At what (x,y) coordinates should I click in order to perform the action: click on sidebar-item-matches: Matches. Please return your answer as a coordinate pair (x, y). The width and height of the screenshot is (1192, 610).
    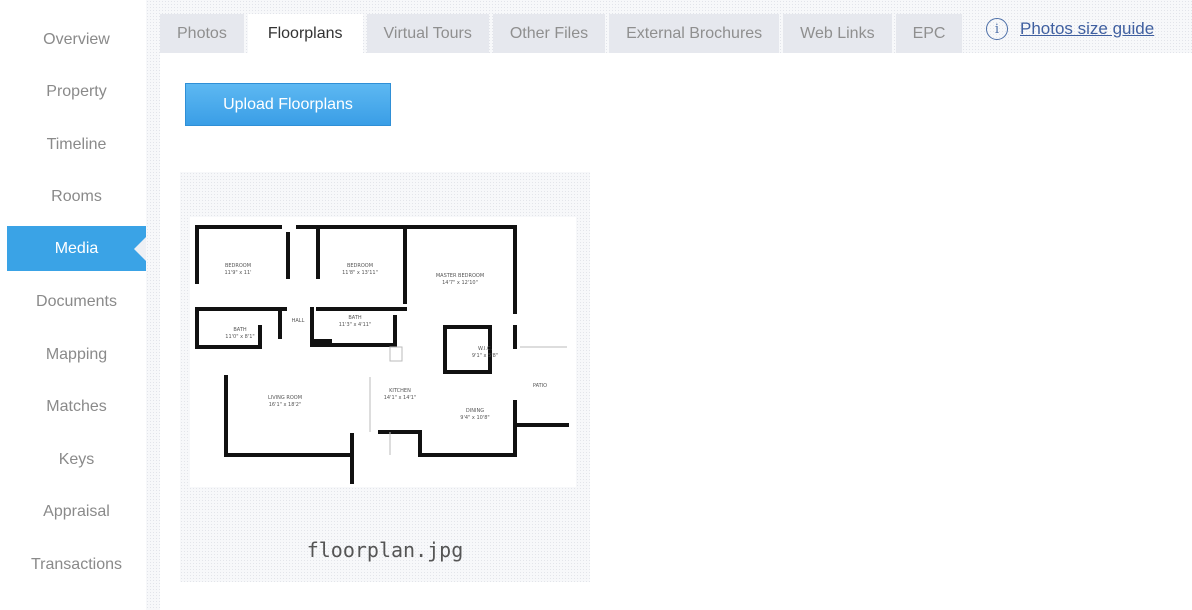
    Looking at the image, I should click on (76, 406).